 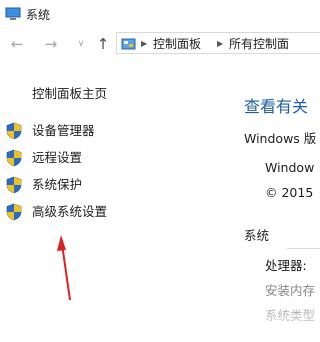 What do you see at coordinates (17, 44) in the screenshot?
I see `arrow-left-icon: ←` at bounding box center [17, 44].